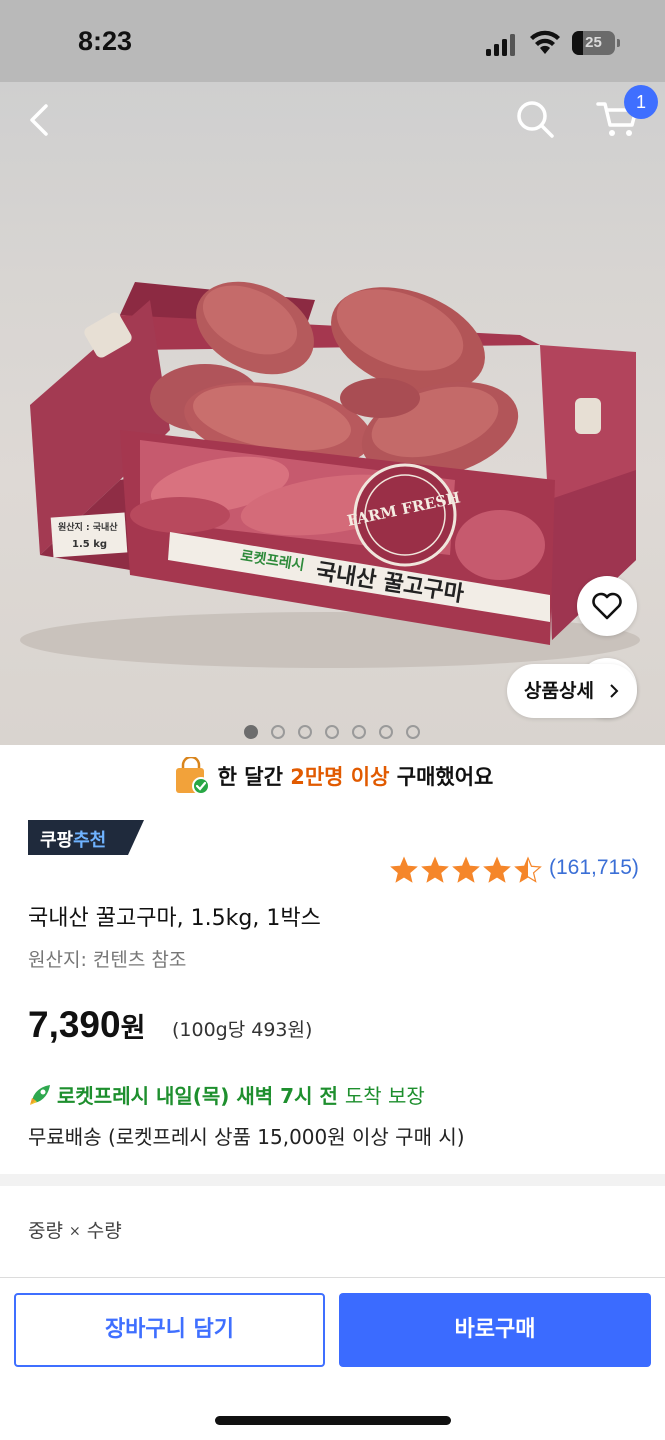 The width and height of the screenshot is (665, 1440). What do you see at coordinates (332, 1180) in the screenshot?
I see `section-divider` at bounding box center [332, 1180].